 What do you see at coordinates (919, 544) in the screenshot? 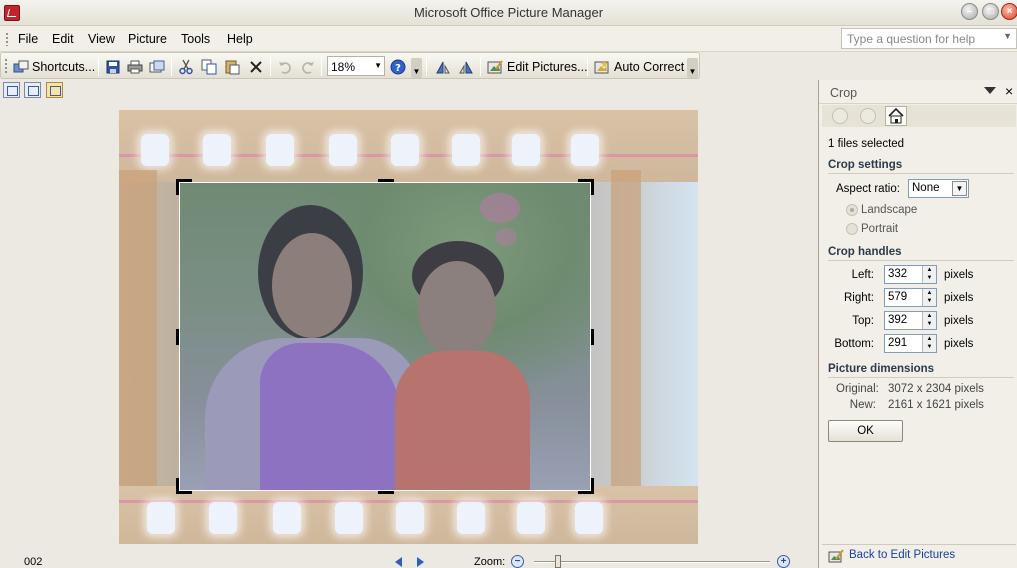
I see `pane-divider` at bounding box center [919, 544].